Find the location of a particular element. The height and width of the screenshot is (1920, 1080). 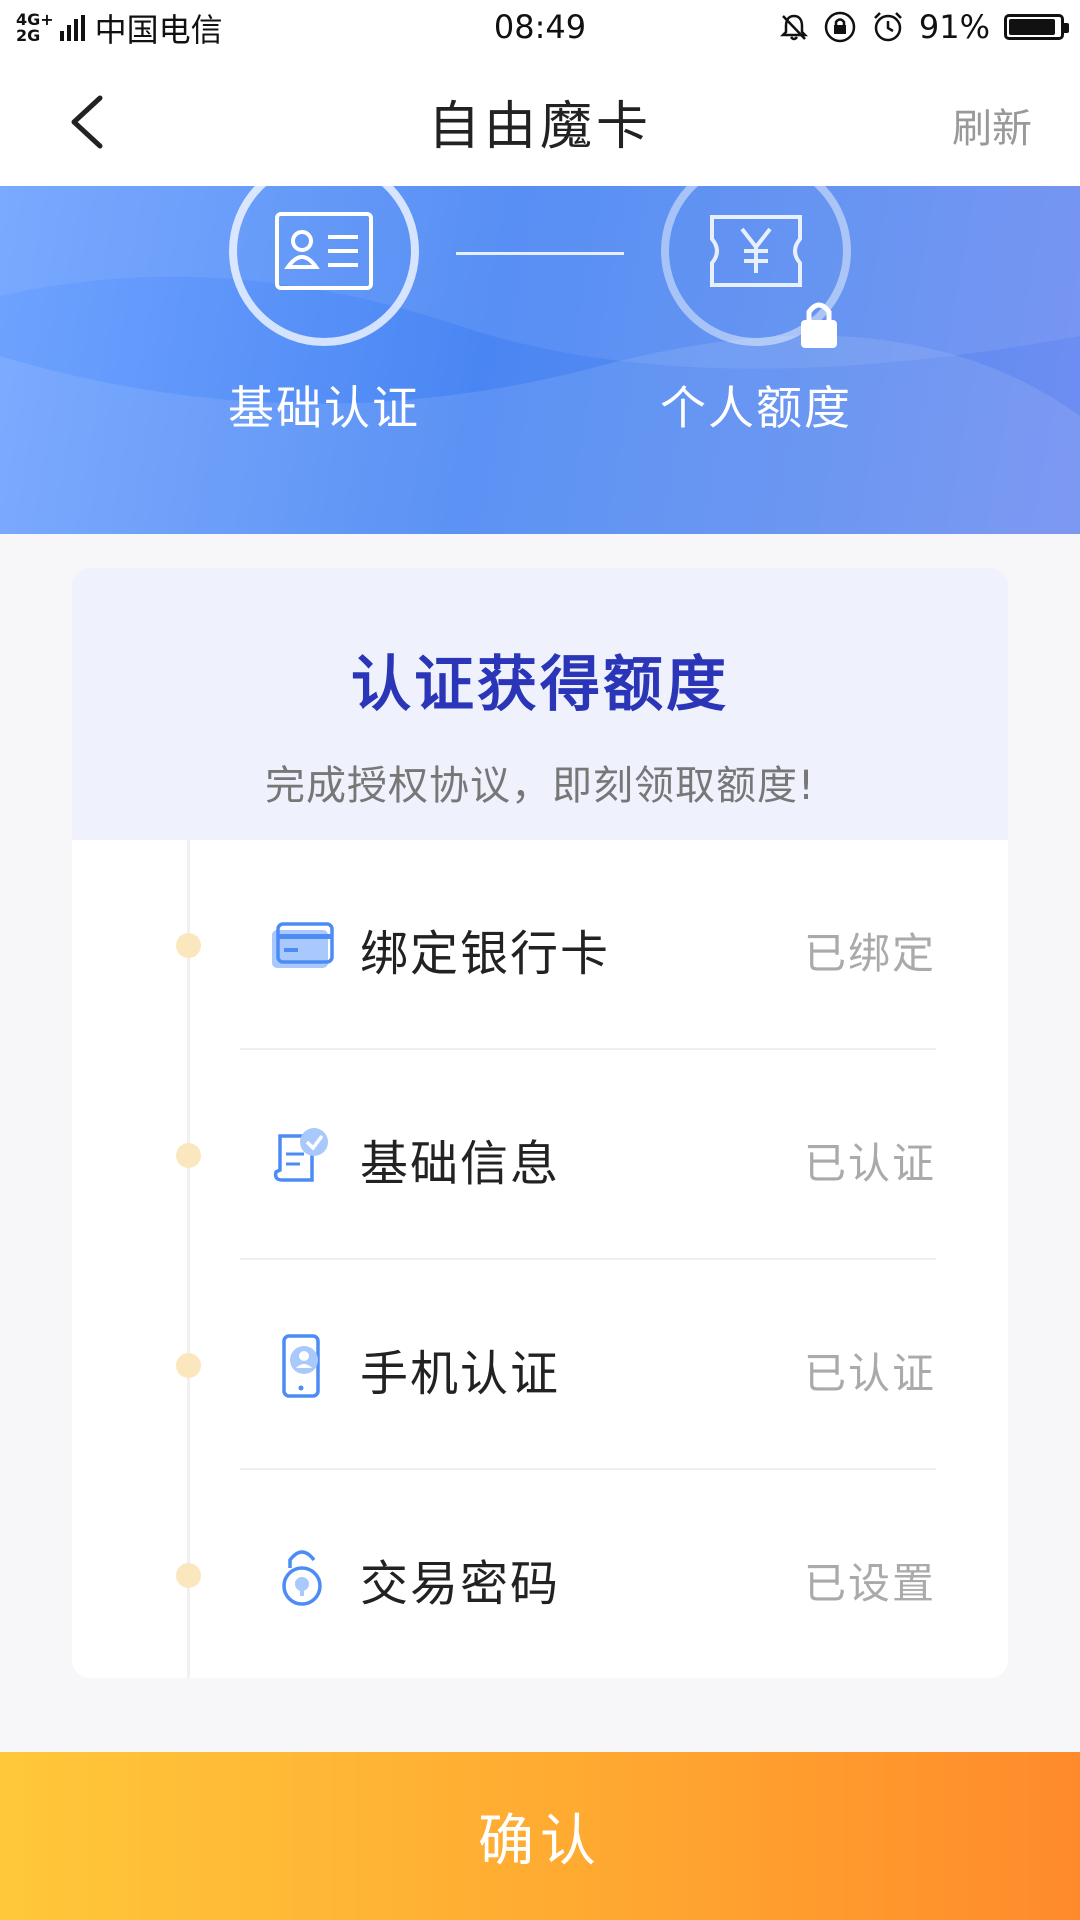

bank-card-icon is located at coordinates (303, 945).